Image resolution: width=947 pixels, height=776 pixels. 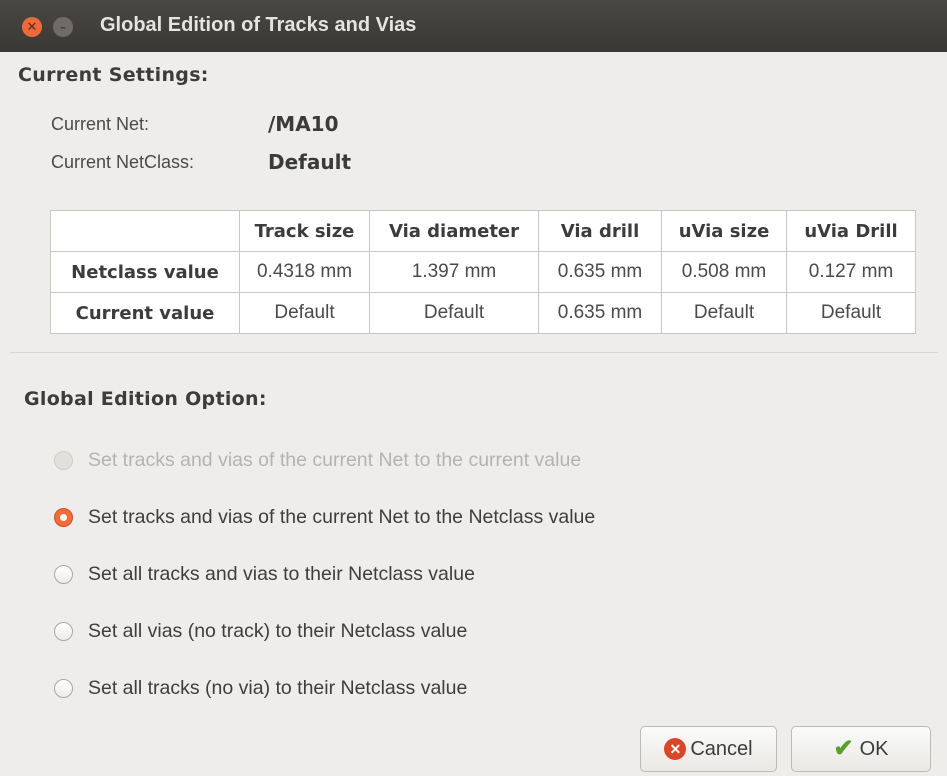 What do you see at coordinates (303, 124) in the screenshot?
I see `current-net-value: /MA10` at bounding box center [303, 124].